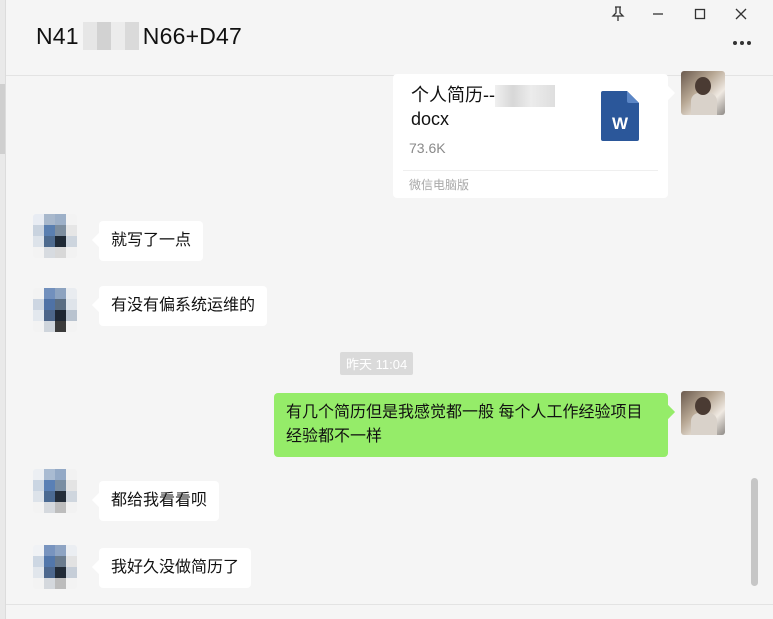  Describe the element at coordinates (151, 241) in the screenshot. I see `message-bubble: 就写了一点` at that location.